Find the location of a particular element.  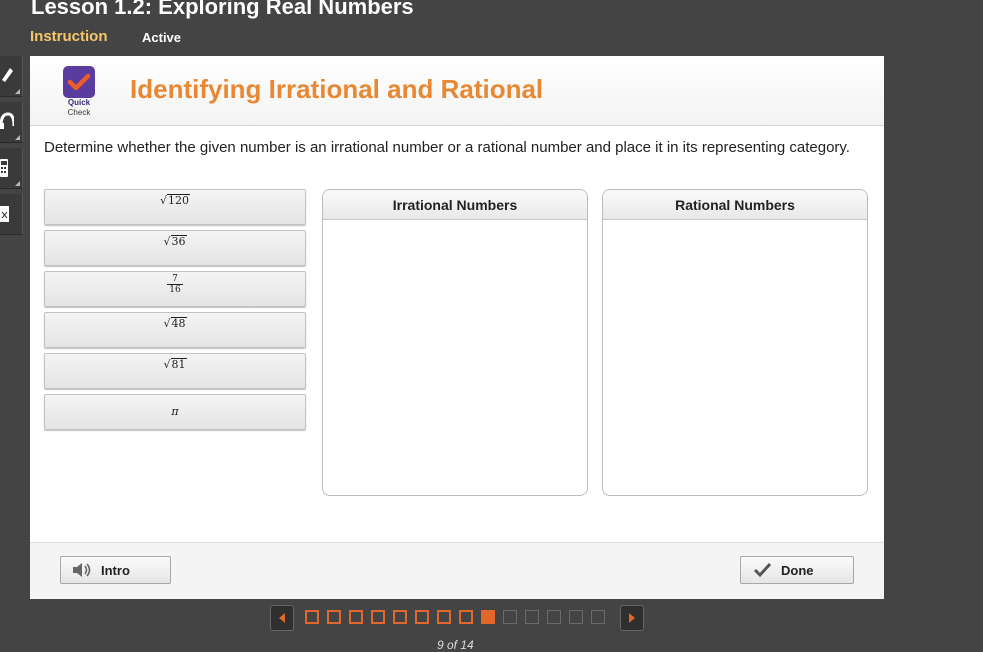

irrational-numbers-drop-zone: Irrational Numbers is located at coordinates (455, 342).